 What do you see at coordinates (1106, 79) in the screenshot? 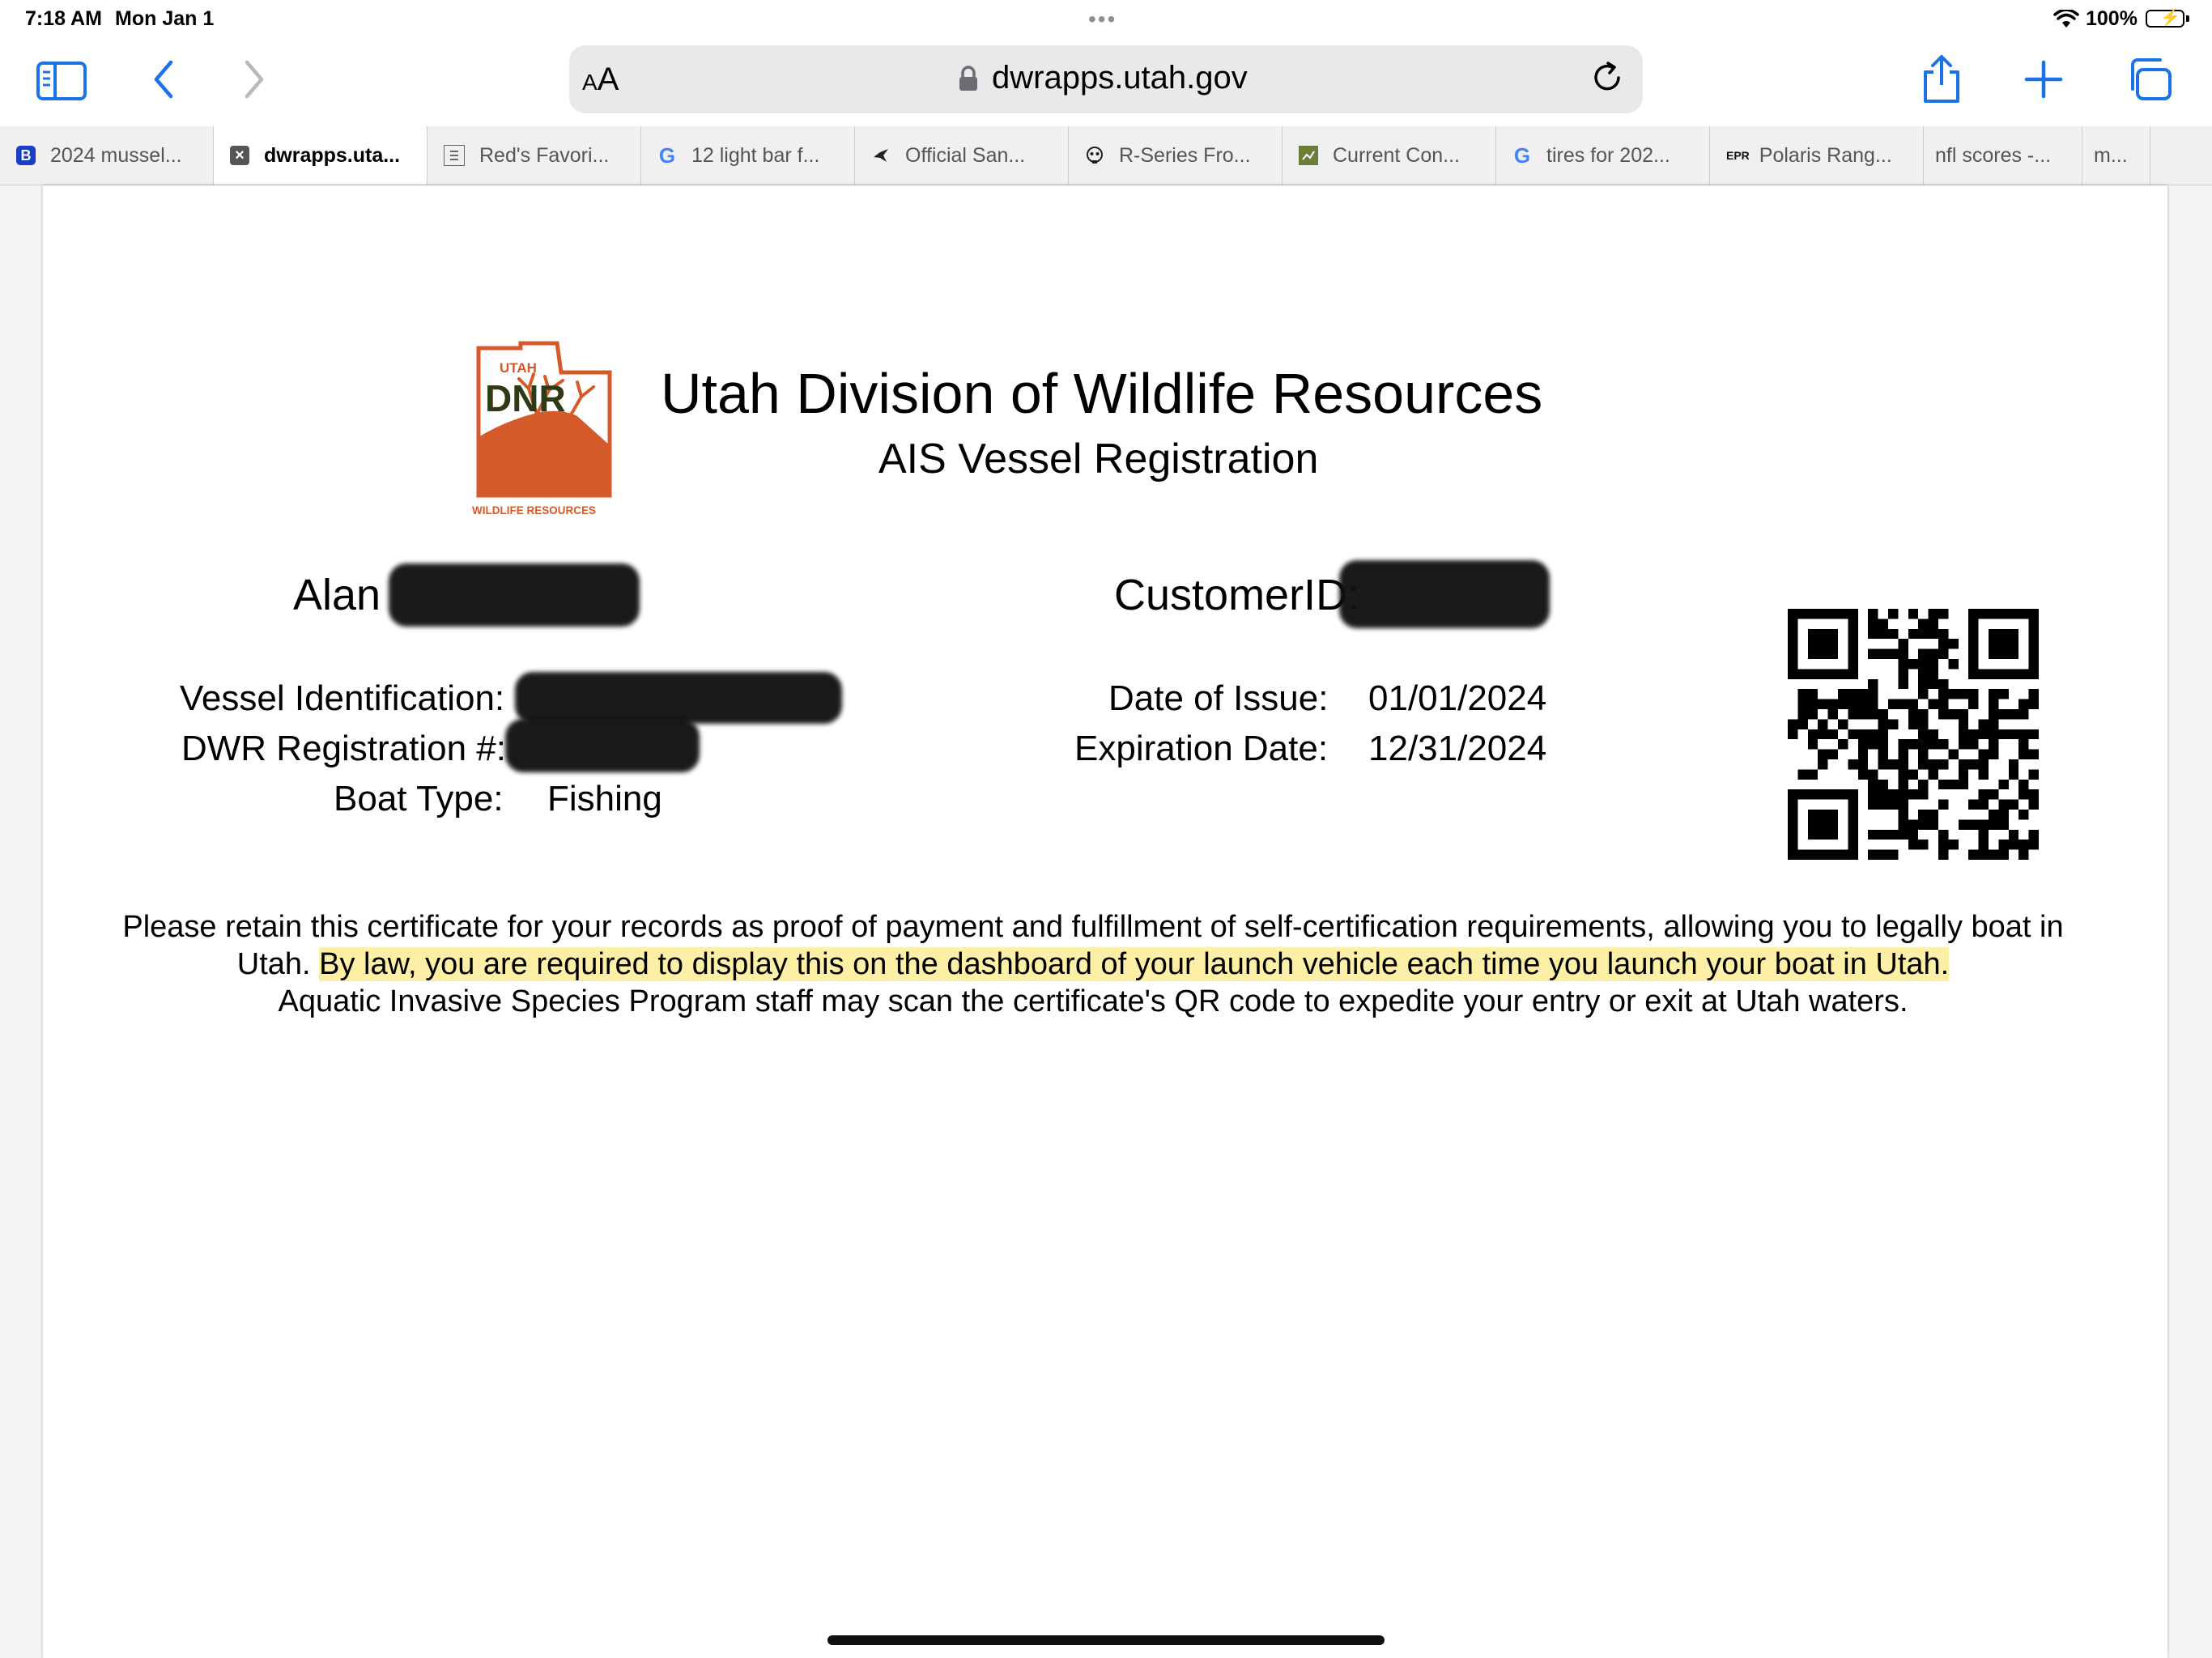
I see `address-bar: AA dwrapps.utah.gov` at bounding box center [1106, 79].